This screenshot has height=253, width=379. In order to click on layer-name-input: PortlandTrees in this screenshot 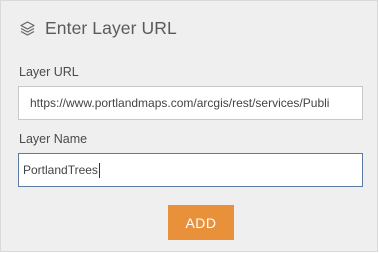, I will do `click(190, 170)`.